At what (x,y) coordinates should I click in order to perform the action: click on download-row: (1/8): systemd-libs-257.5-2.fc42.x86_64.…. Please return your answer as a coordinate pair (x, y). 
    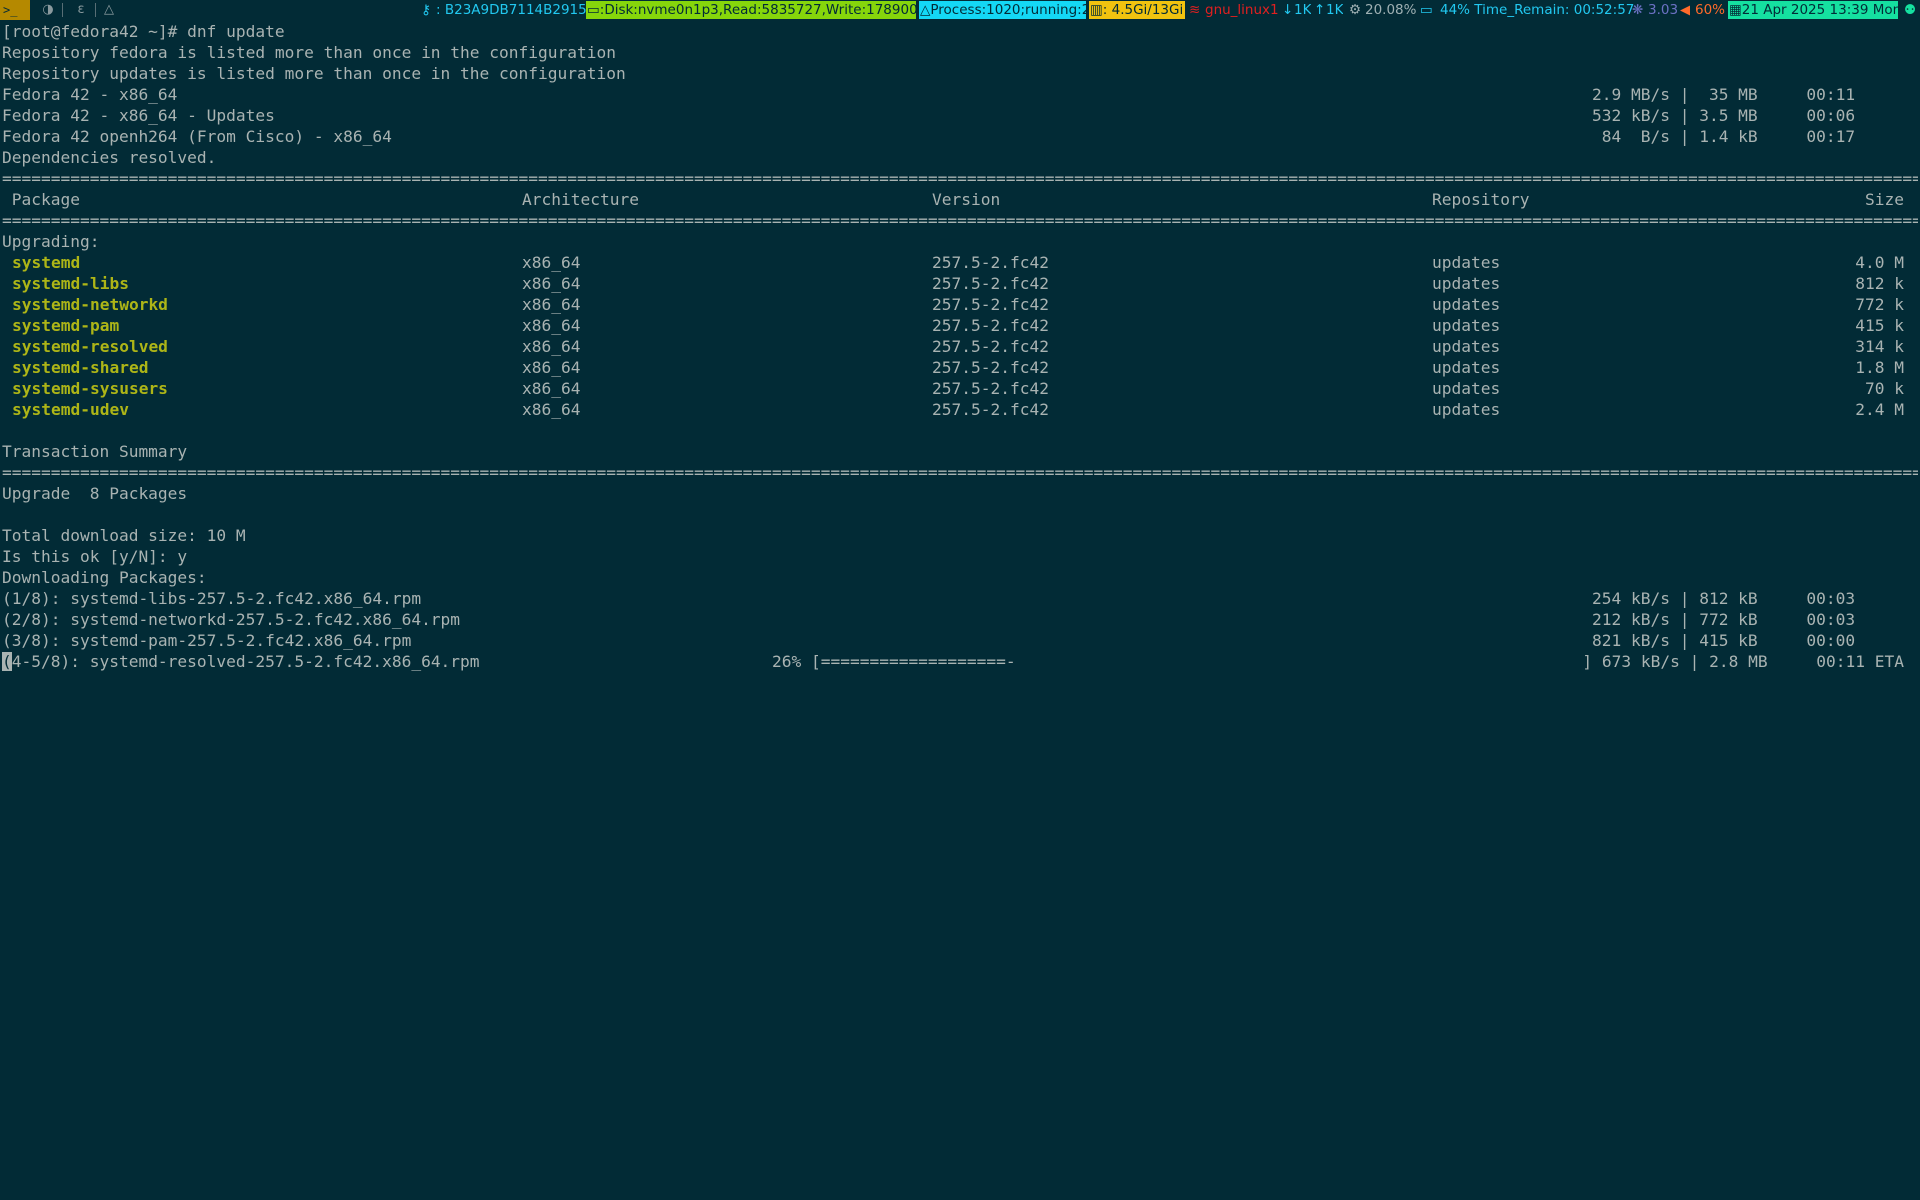
    Looking at the image, I should click on (960, 598).